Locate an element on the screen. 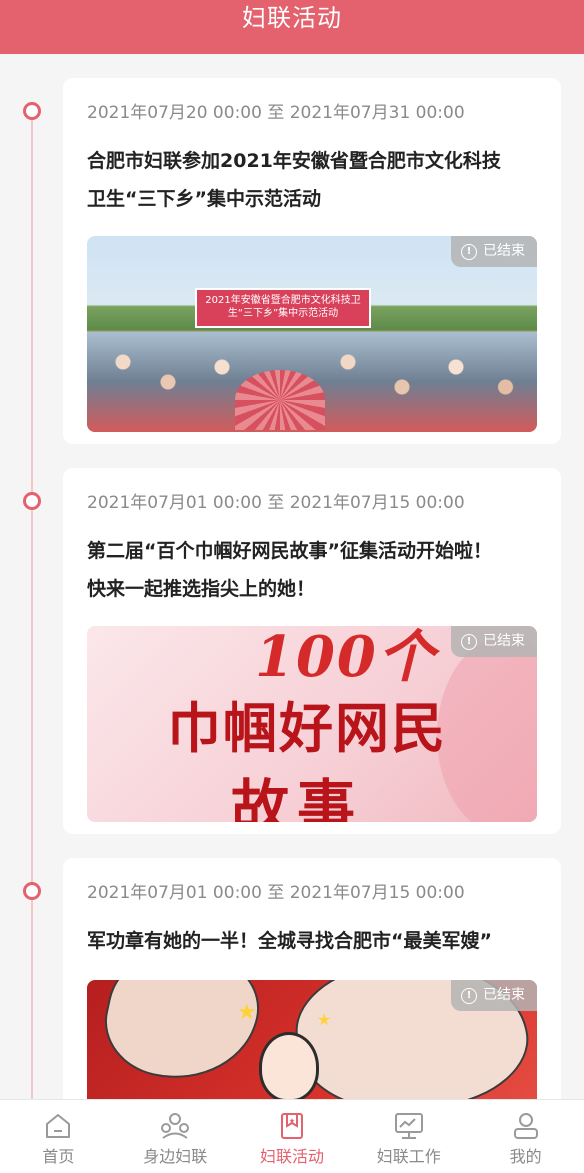  activity-title-line: 快来一起推选指尖上的她！ is located at coordinates (201, 589).